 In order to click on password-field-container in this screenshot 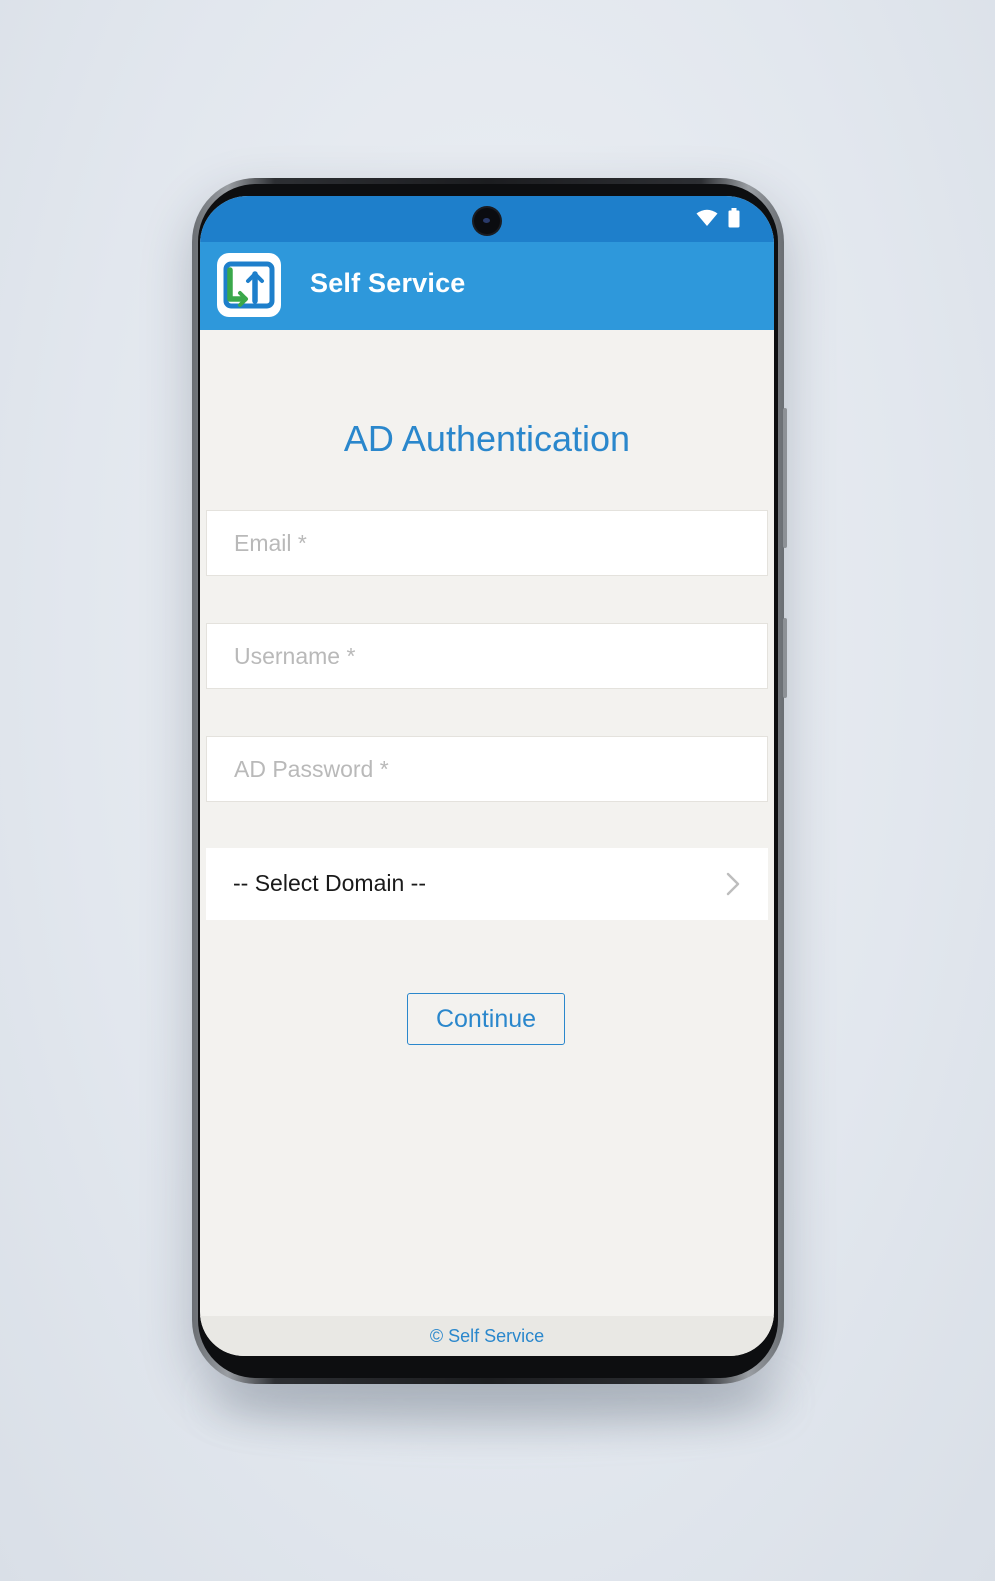, I will do `click(487, 769)`.